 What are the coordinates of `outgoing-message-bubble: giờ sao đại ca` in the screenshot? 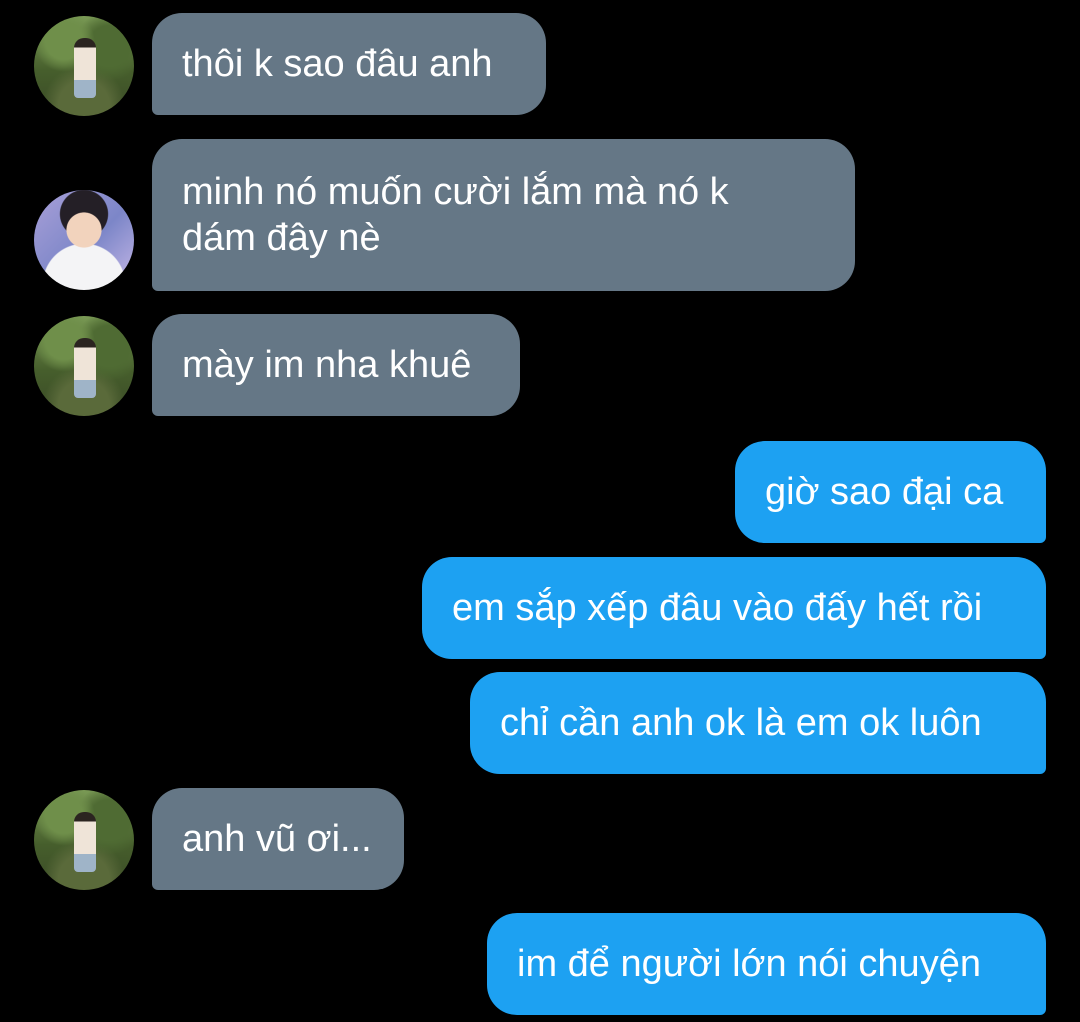 It's located at (890, 492).